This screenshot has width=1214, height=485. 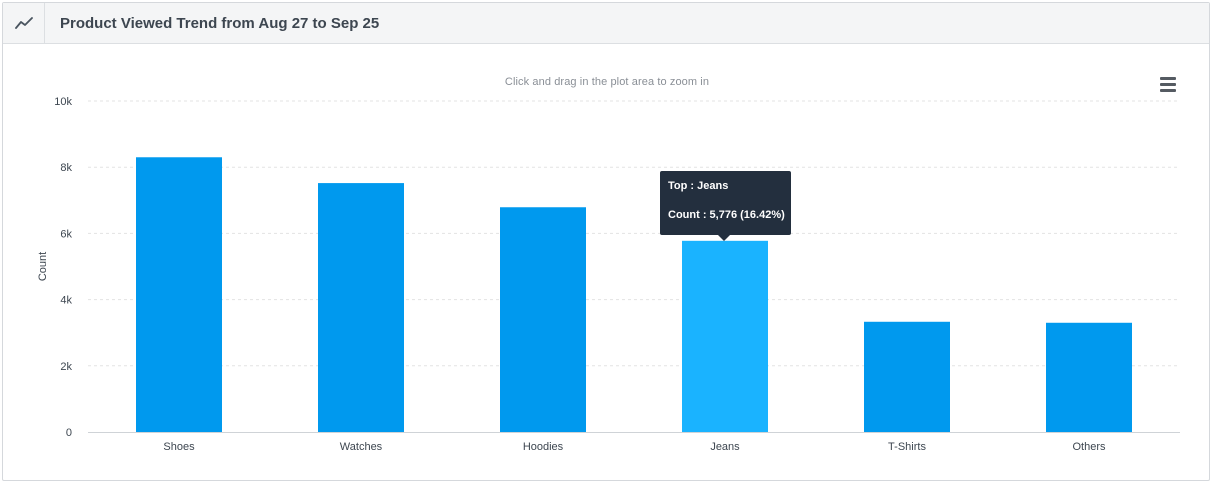 What do you see at coordinates (179, 447) in the screenshot?
I see `x-tick-label: Shoes` at bounding box center [179, 447].